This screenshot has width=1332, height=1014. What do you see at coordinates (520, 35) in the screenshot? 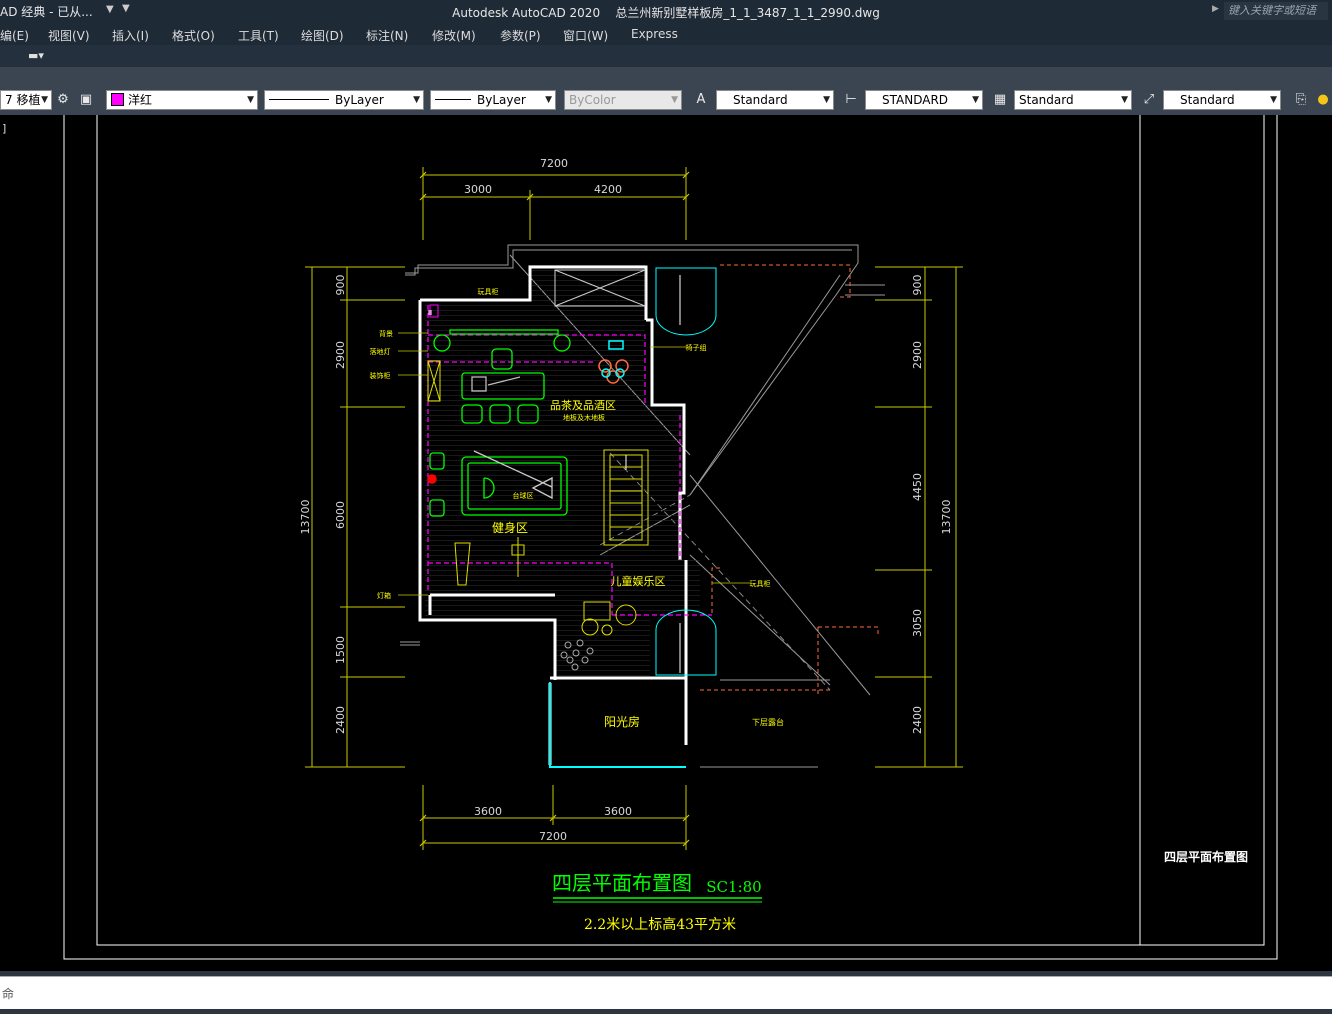
I see `menu-parametric: 参数(P)` at bounding box center [520, 35].